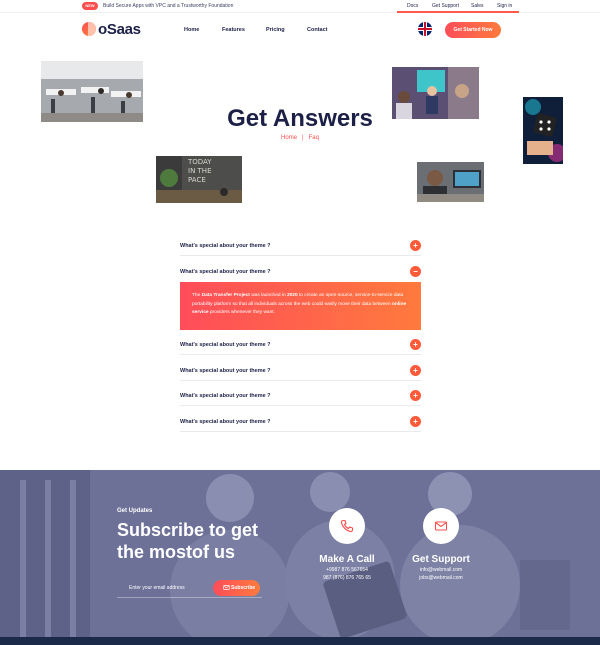  I want to click on nav-features: Features, so click(233, 30).